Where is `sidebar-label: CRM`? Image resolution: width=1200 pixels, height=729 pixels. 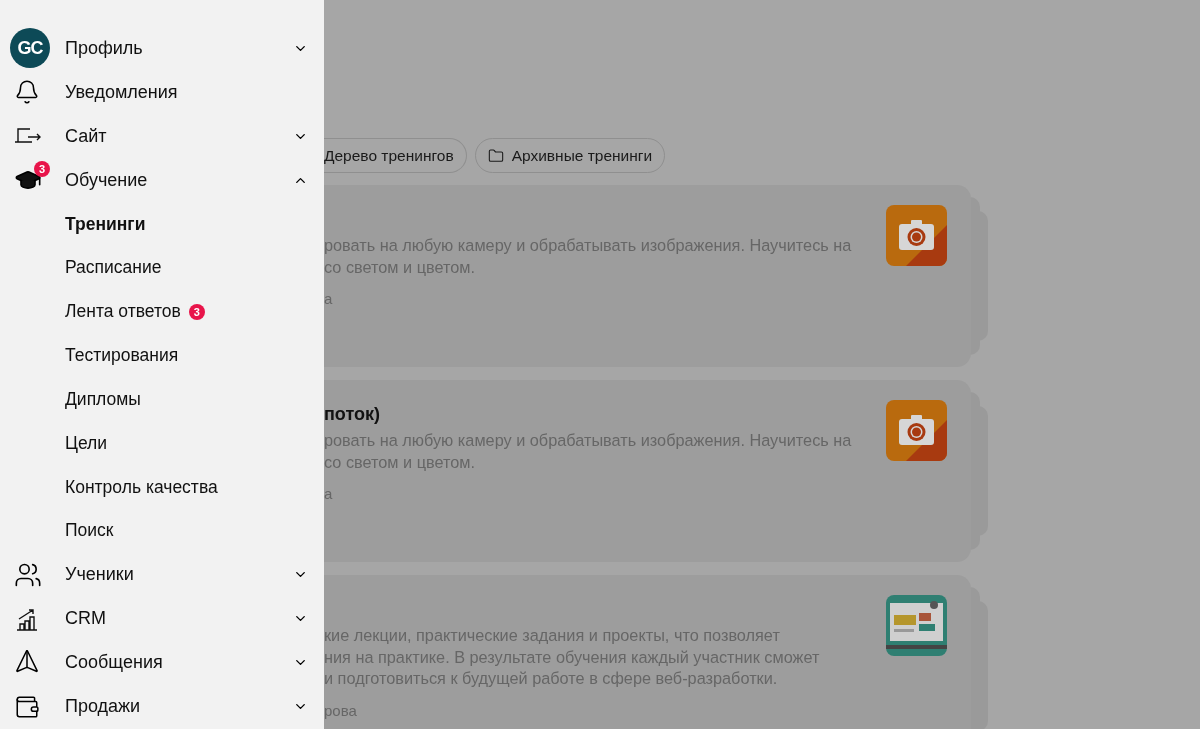 sidebar-label: CRM is located at coordinates (85, 619).